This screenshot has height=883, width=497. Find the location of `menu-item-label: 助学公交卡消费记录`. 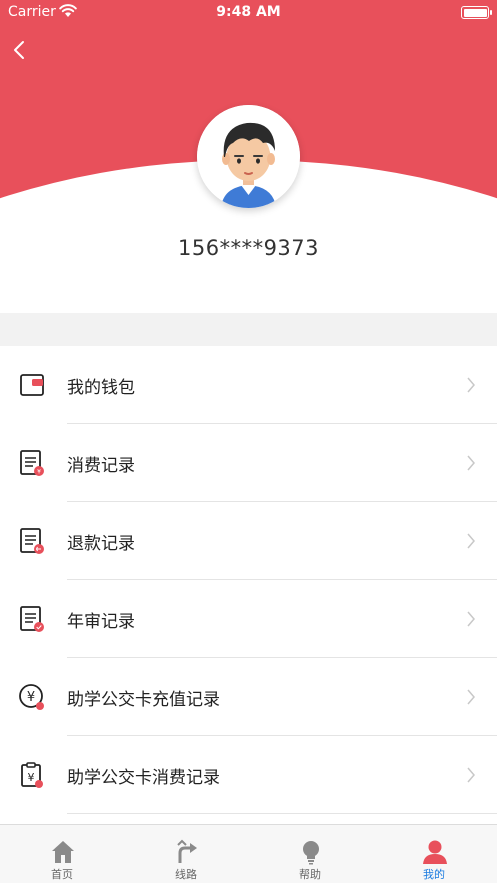

menu-item-label: 助学公交卡消费记录 is located at coordinates (143, 778).